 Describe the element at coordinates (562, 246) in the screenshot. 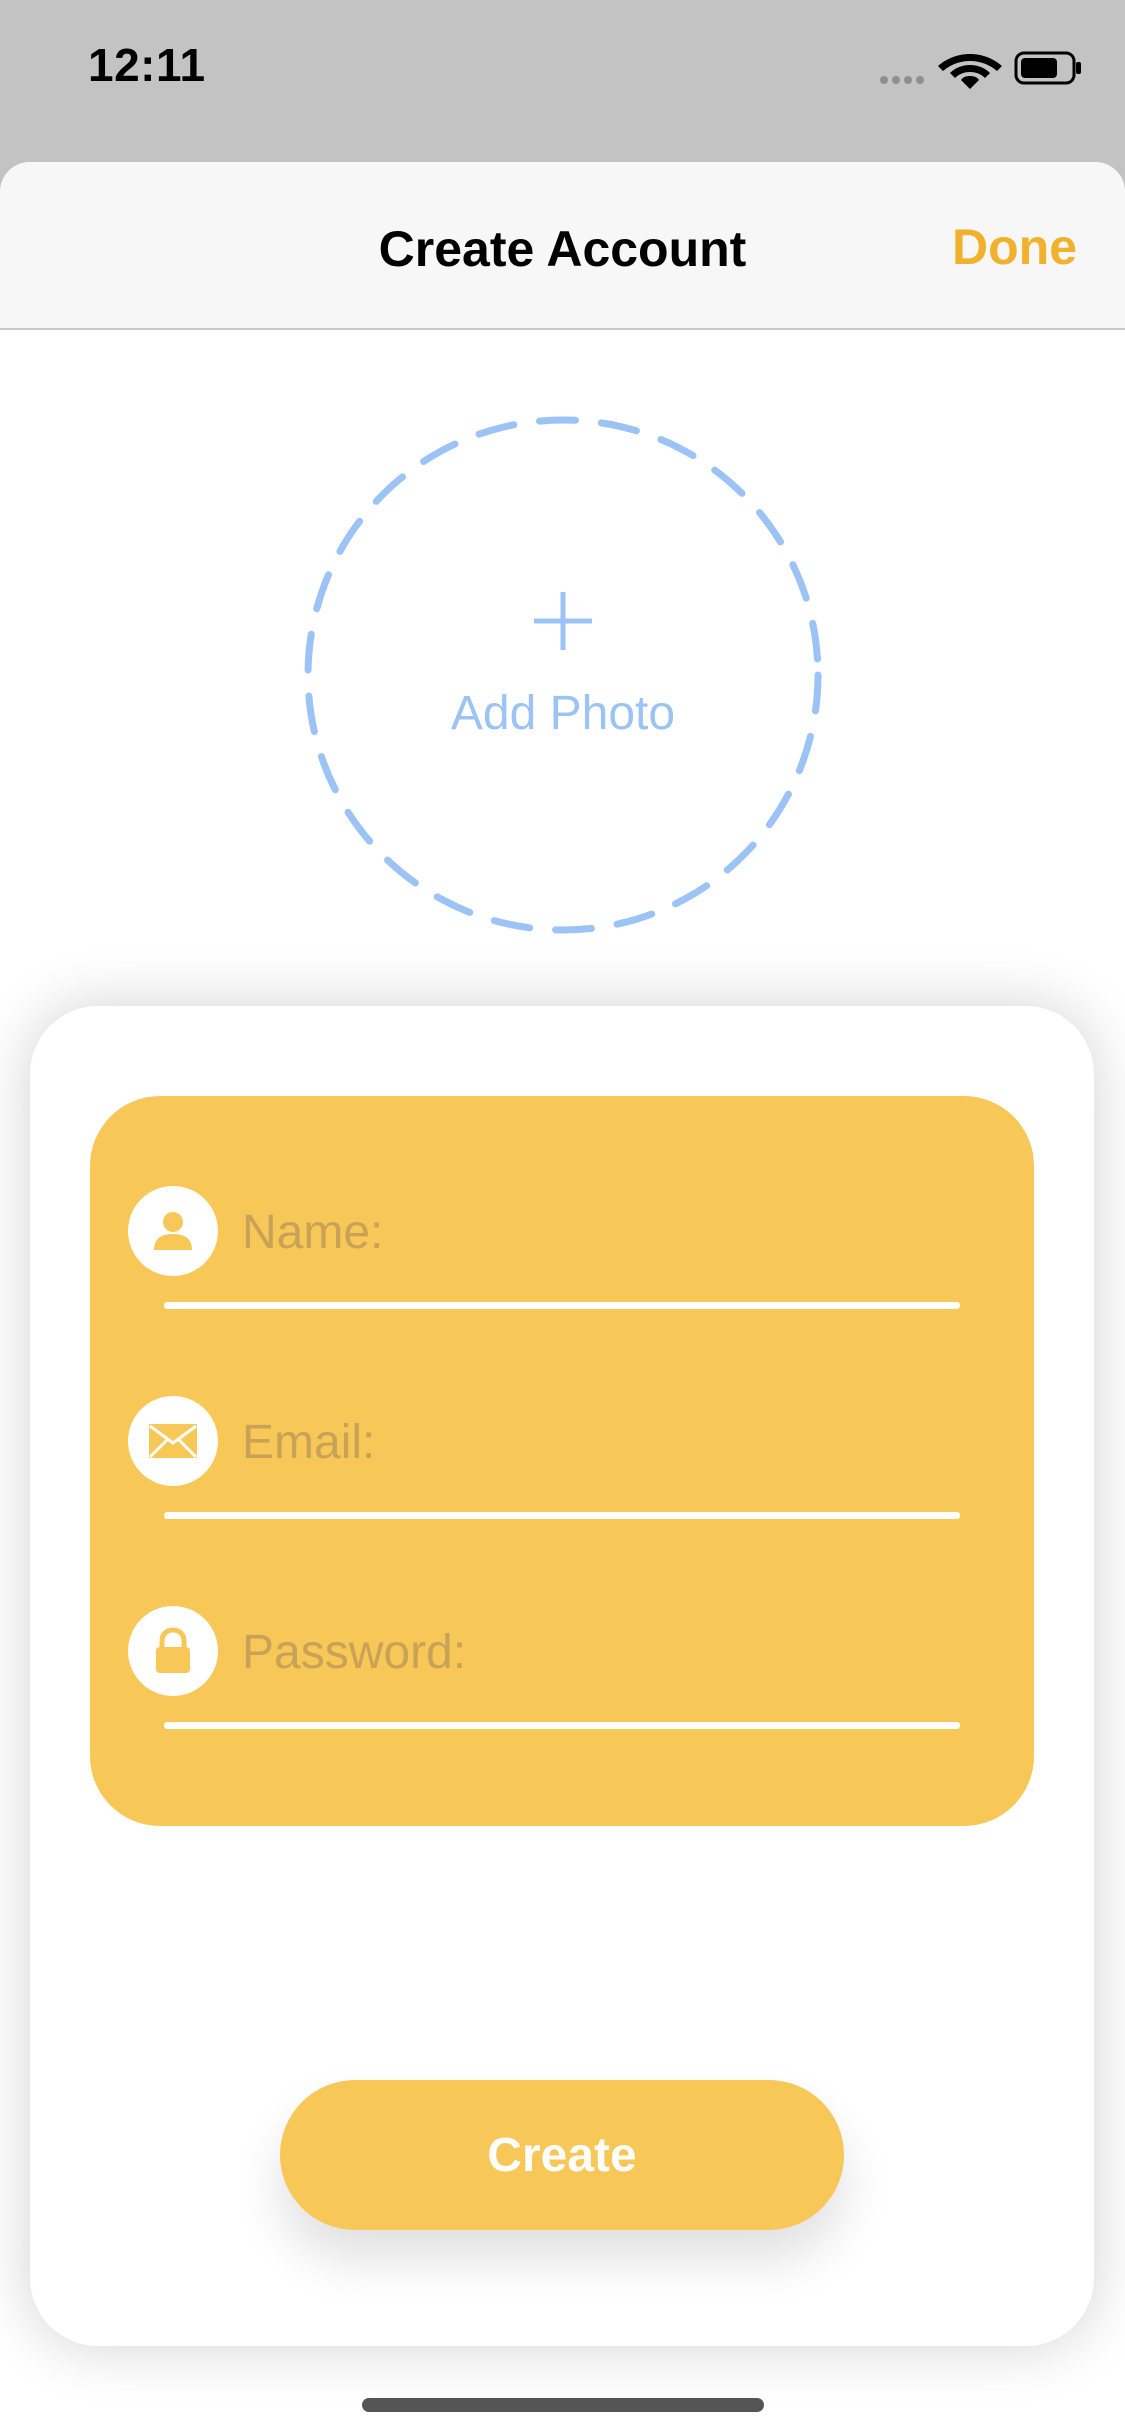

I see `navbar: Create Account Done` at that location.